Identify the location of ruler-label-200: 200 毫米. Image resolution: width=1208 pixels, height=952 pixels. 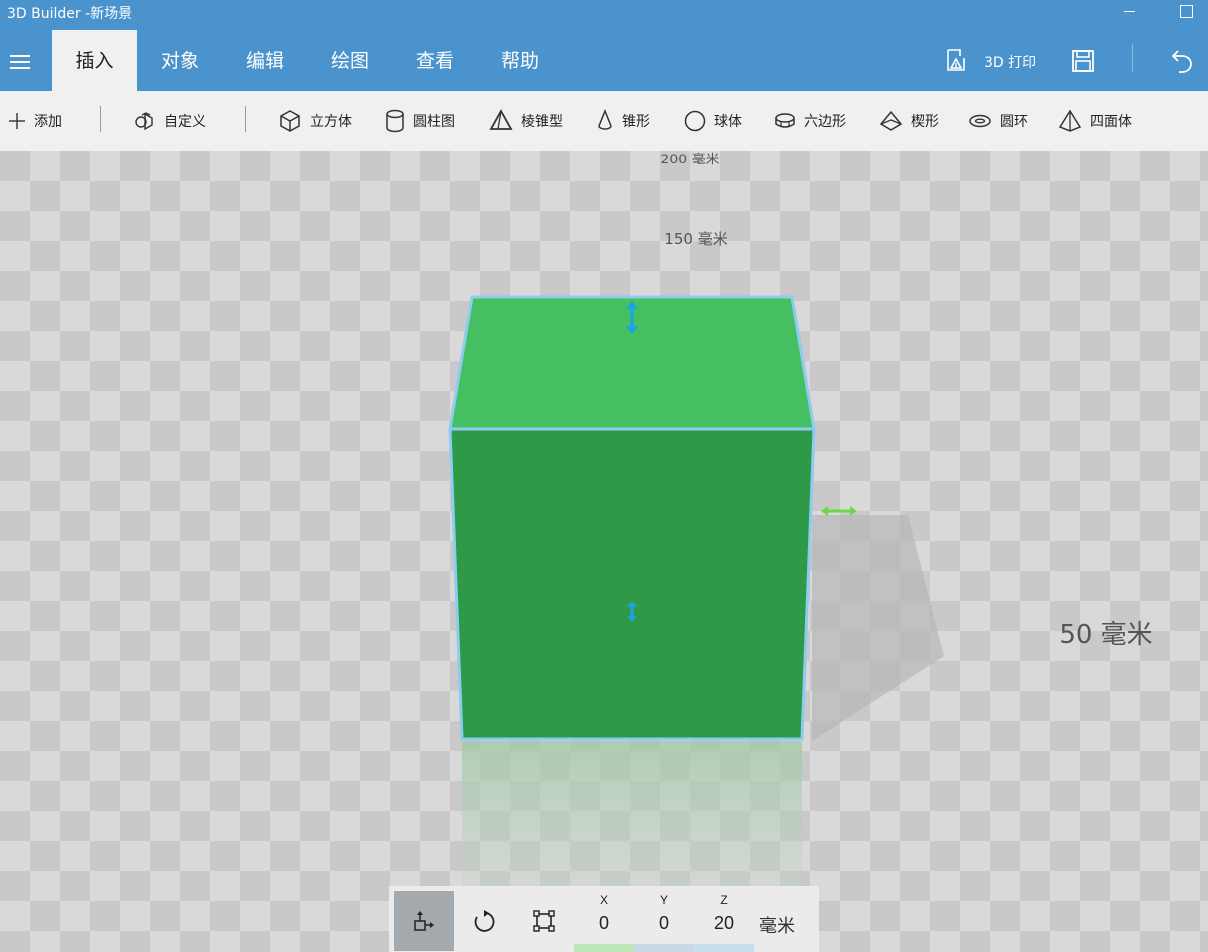
(689, 159).